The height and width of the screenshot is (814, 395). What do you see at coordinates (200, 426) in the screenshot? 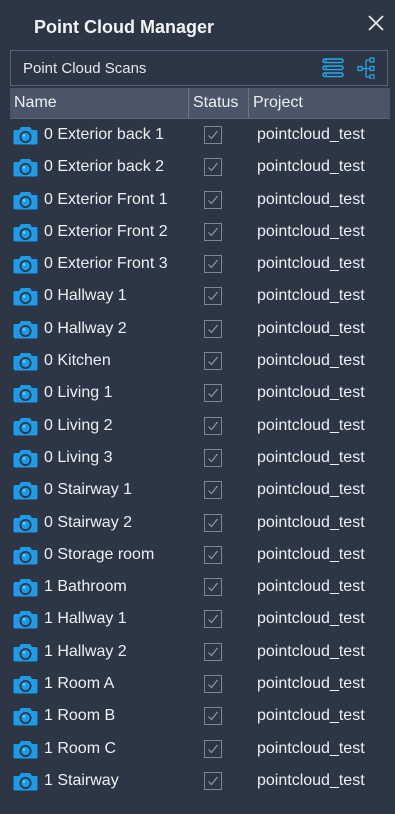
I see `table-row: 0 Living 2 pointcloud_test` at bounding box center [200, 426].